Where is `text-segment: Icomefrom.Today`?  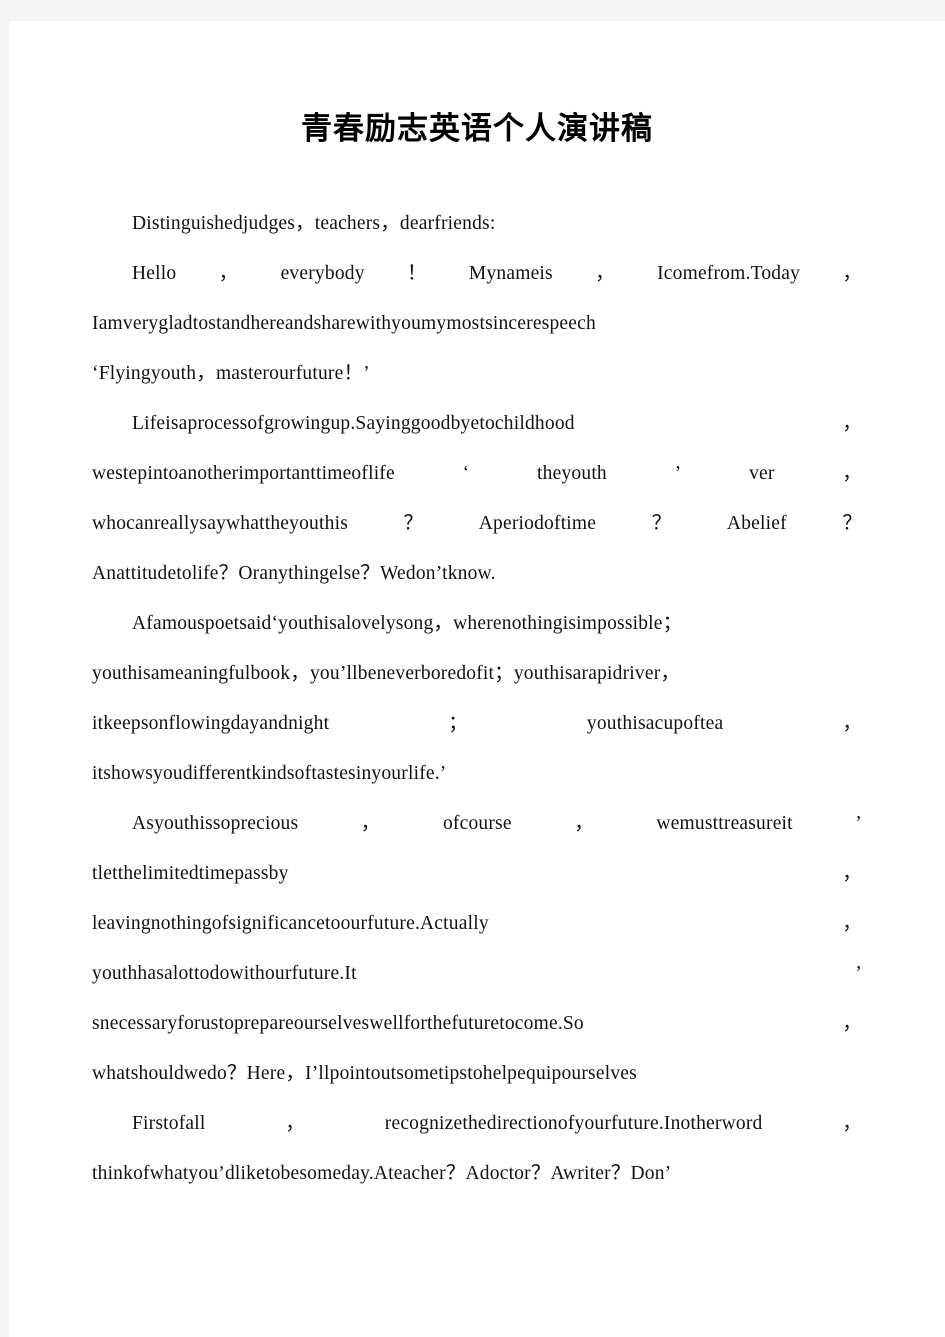
text-segment: Icomefrom.Today is located at coordinates (729, 273).